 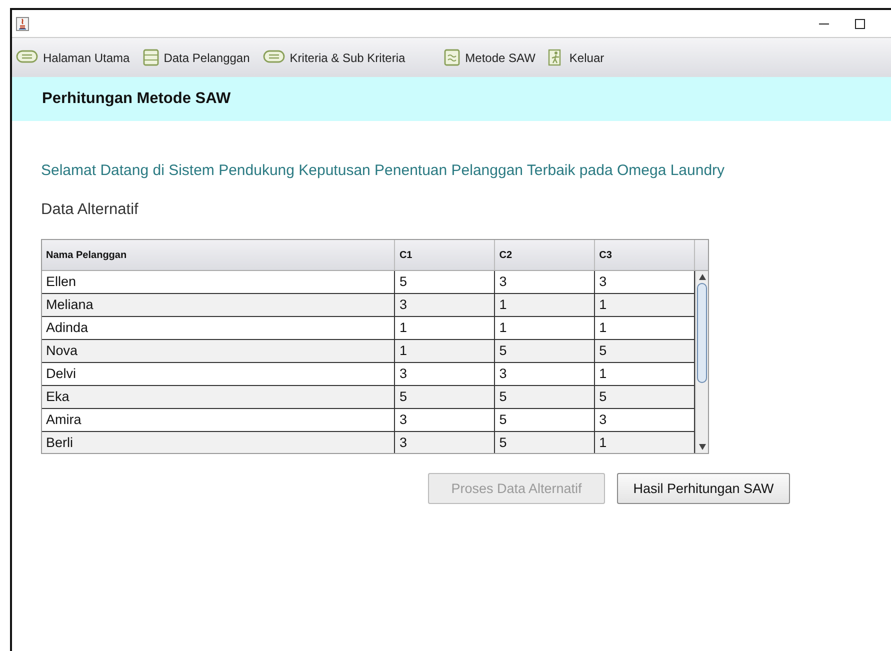 What do you see at coordinates (452, 57) in the screenshot?
I see `document-icon` at bounding box center [452, 57].